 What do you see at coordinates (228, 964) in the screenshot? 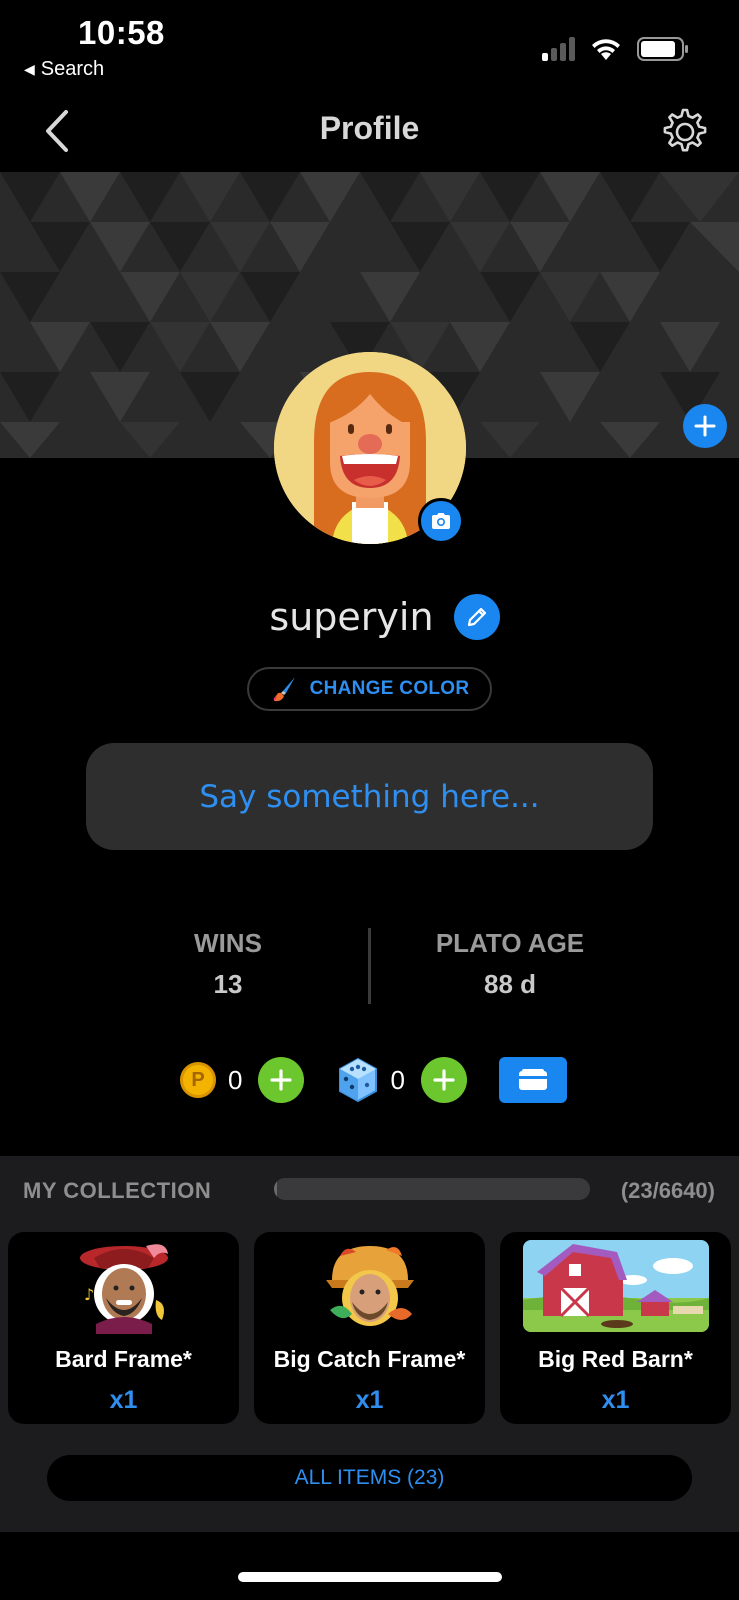
I see `stat-wins: WINS 13` at bounding box center [228, 964].